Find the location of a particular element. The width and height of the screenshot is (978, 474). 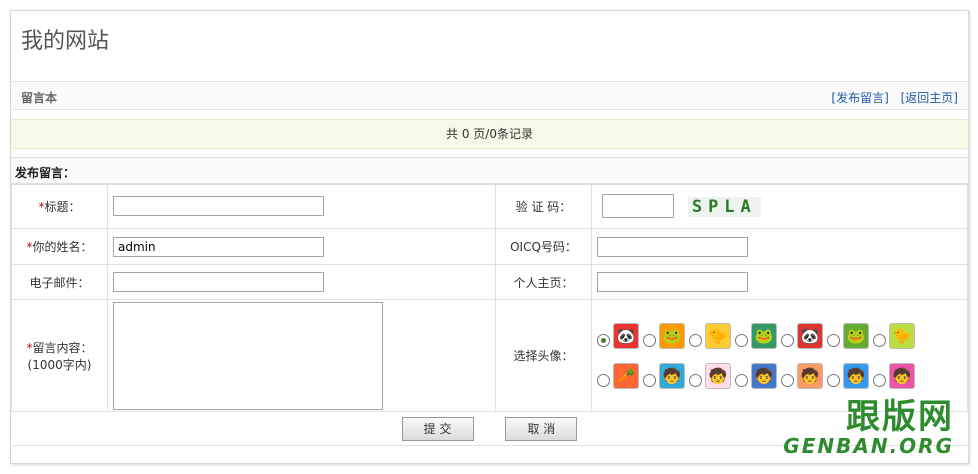

title-input is located at coordinates (218, 206).